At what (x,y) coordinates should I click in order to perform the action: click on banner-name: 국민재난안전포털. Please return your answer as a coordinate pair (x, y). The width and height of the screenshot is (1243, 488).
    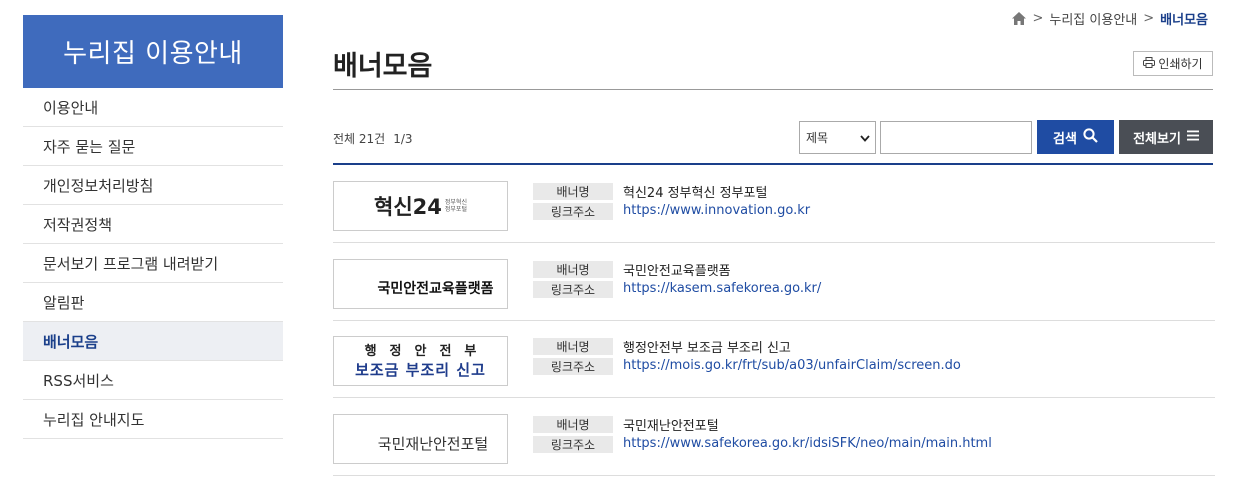
    Looking at the image, I should click on (671, 426).